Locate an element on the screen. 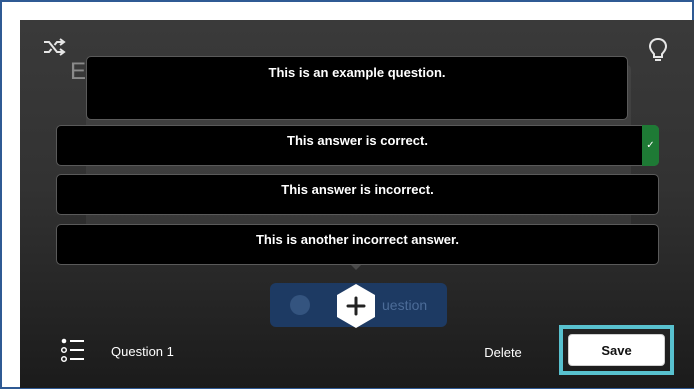 The width and height of the screenshot is (694, 389). question-text: This is an example question. is located at coordinates (357, 72).